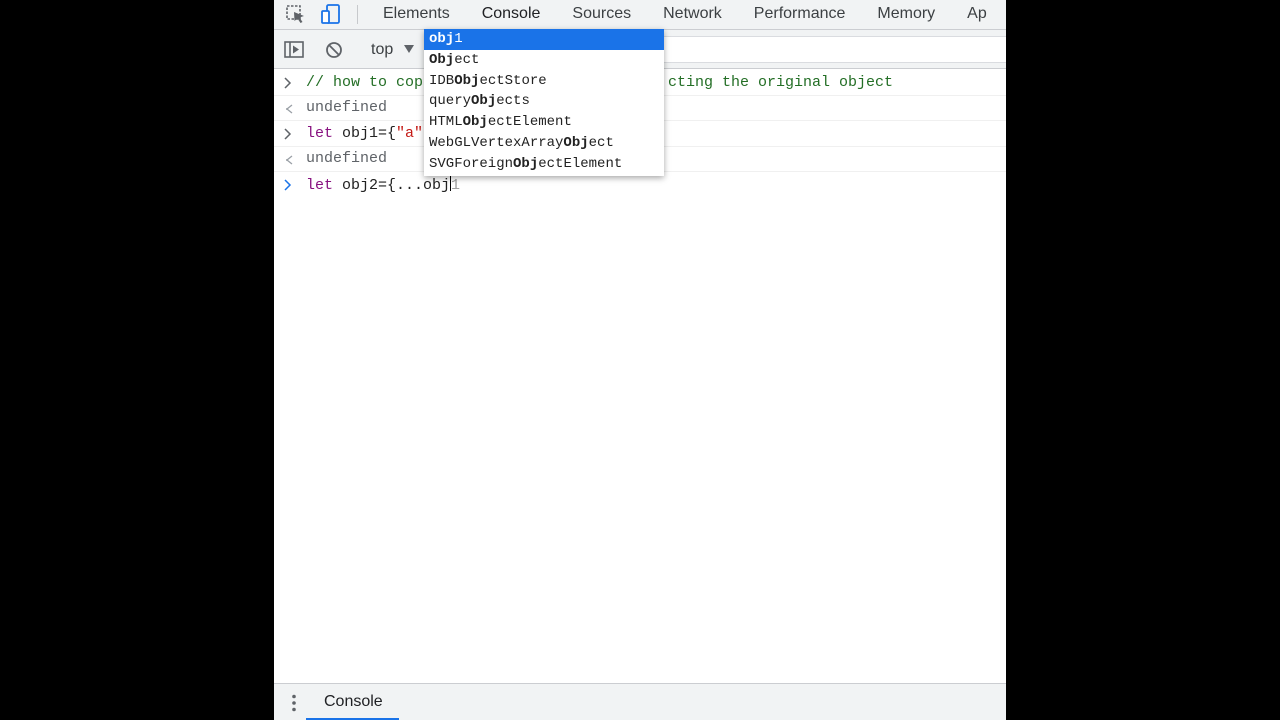  I want to click on tab-network: Network, so click(692, 14).